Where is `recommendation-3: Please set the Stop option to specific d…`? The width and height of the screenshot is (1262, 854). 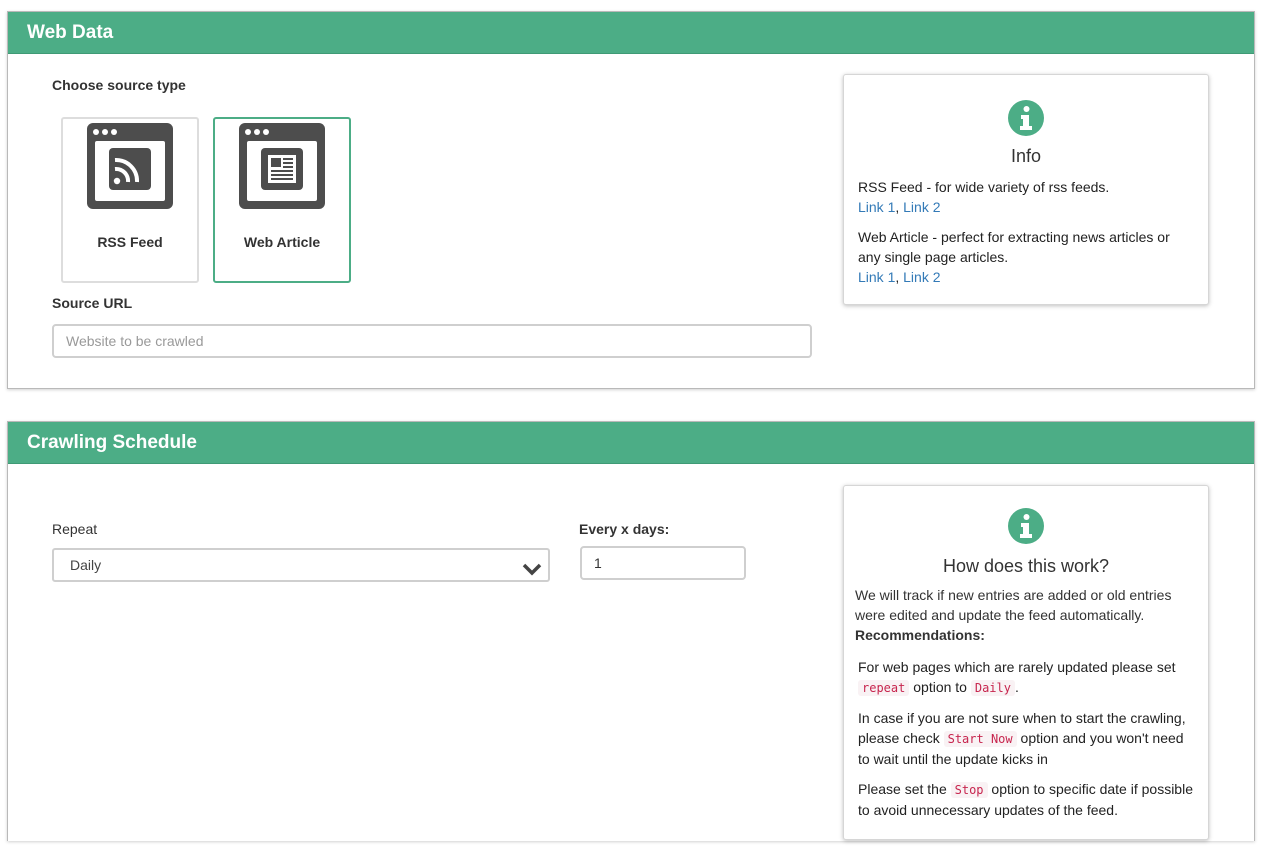
recommendation-3: Please set the Stop option to specific d… is located at coordinates (1026, 799).